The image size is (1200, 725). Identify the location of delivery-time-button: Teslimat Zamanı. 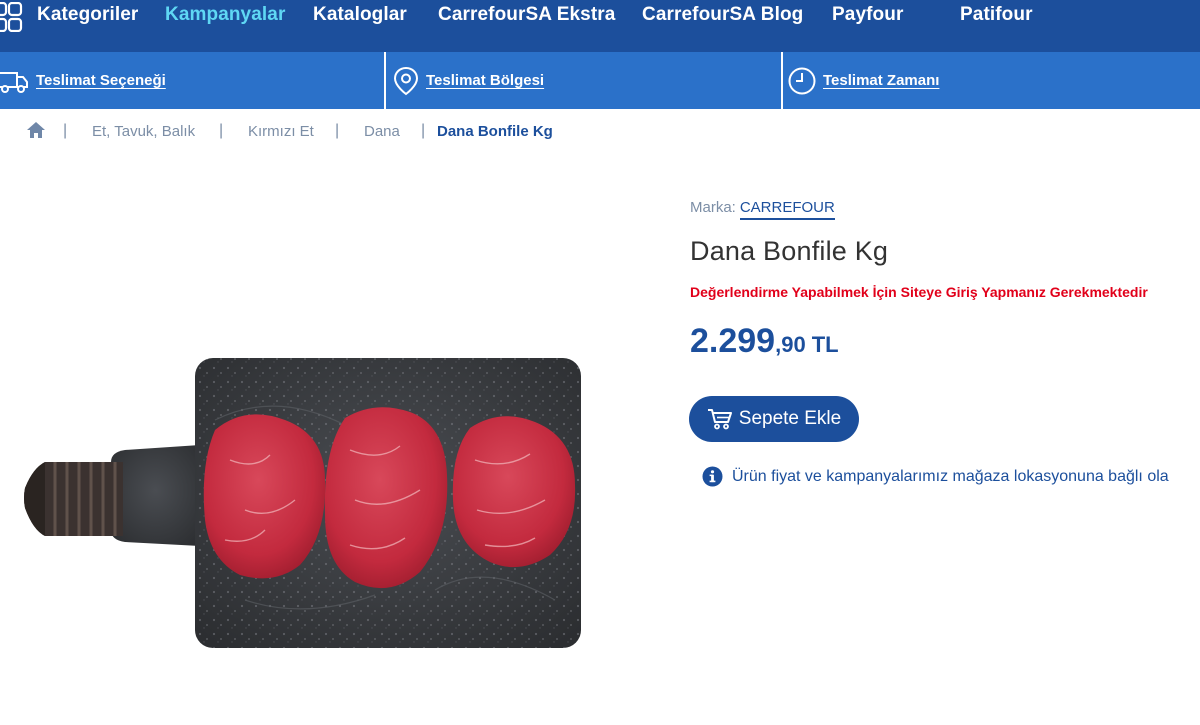
(863, 80).